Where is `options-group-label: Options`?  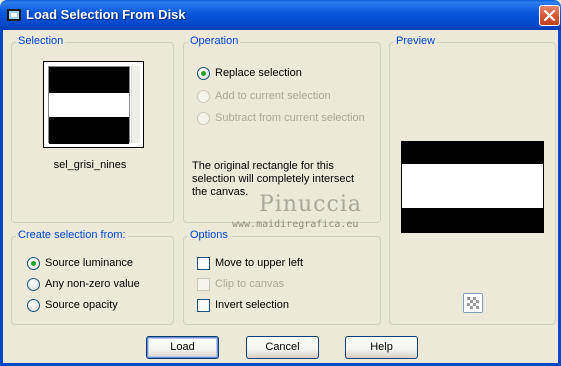
options-group-label: Options is located at coordinates (209, 235).